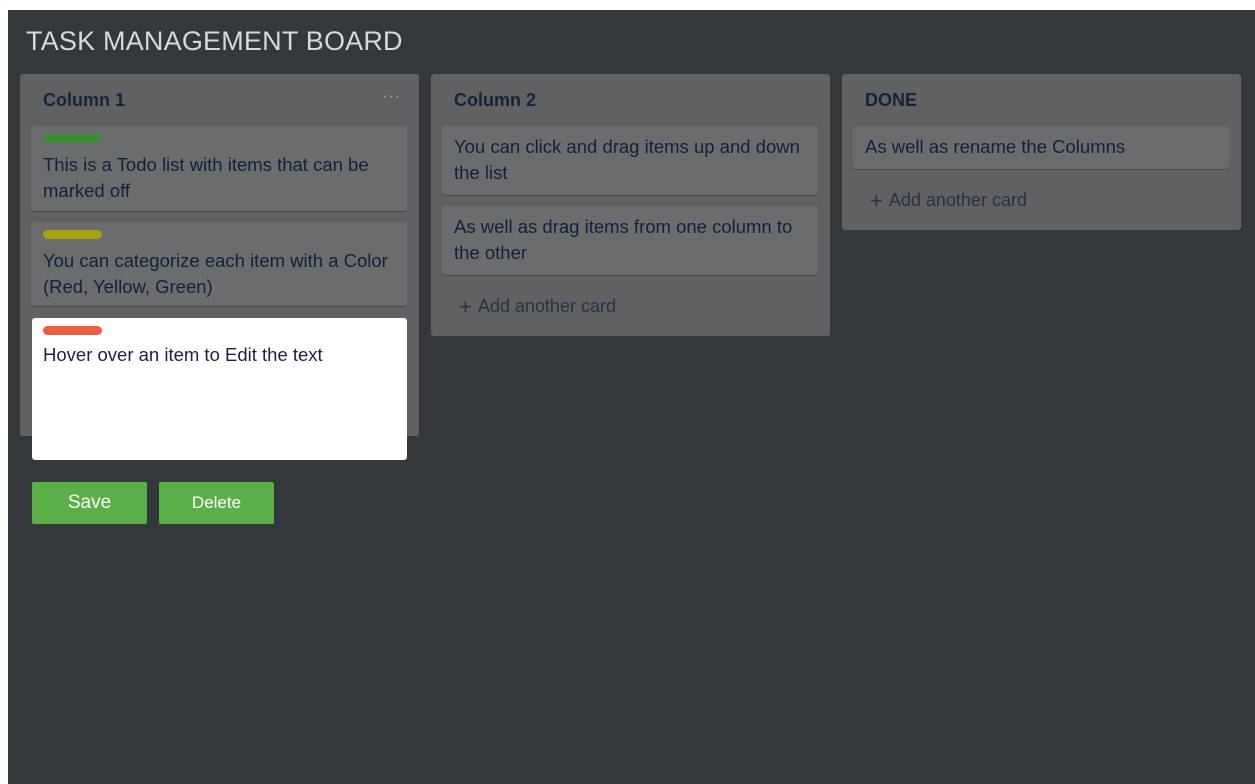 Image resolution: width=1255 pixels, height=784 pixels. I want to click on card: As well as rename the Columns, so click(1041, 147).